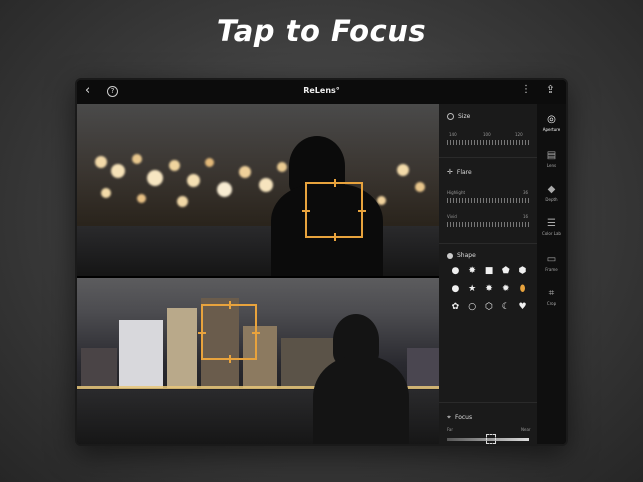 The height and width of the screenshot is (482, 643). I want to click on headline: Tap to Focus, so click(321, 31).